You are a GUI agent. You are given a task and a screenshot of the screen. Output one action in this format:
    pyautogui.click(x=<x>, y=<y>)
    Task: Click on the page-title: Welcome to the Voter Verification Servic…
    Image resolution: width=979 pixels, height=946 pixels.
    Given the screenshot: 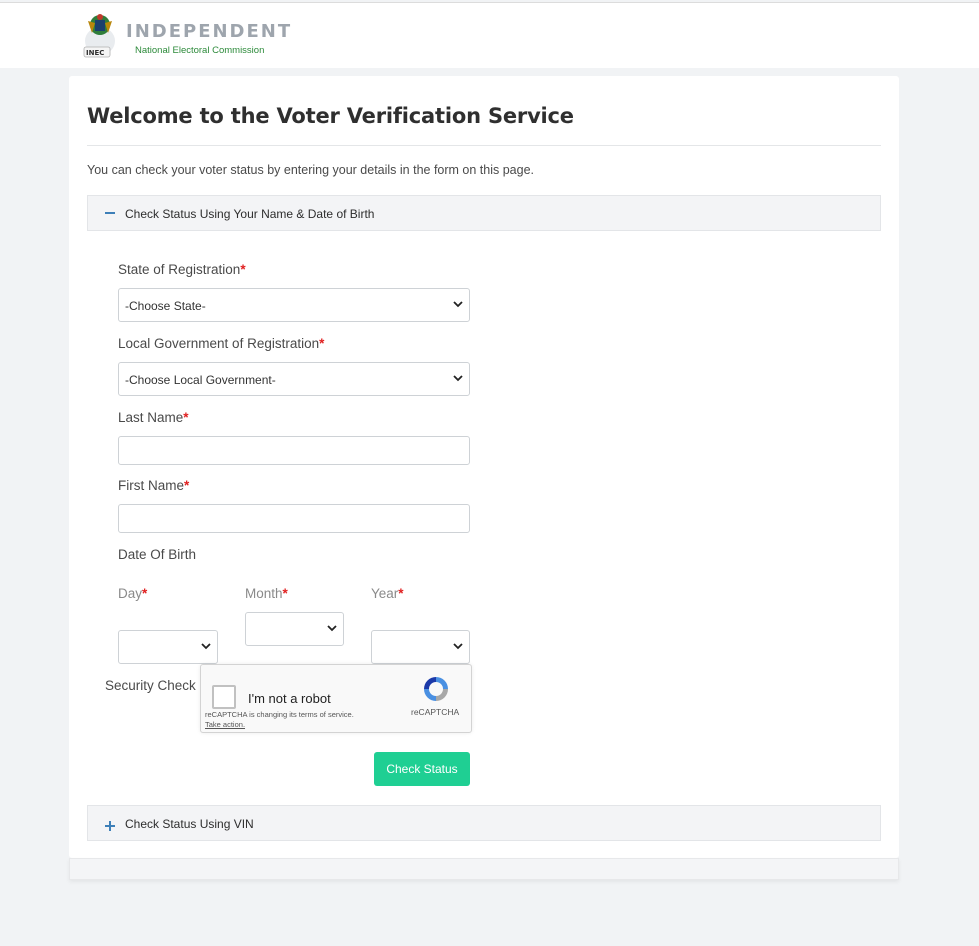 What is the action you would take?
    pyautogui.click(x=330, y=116)
    